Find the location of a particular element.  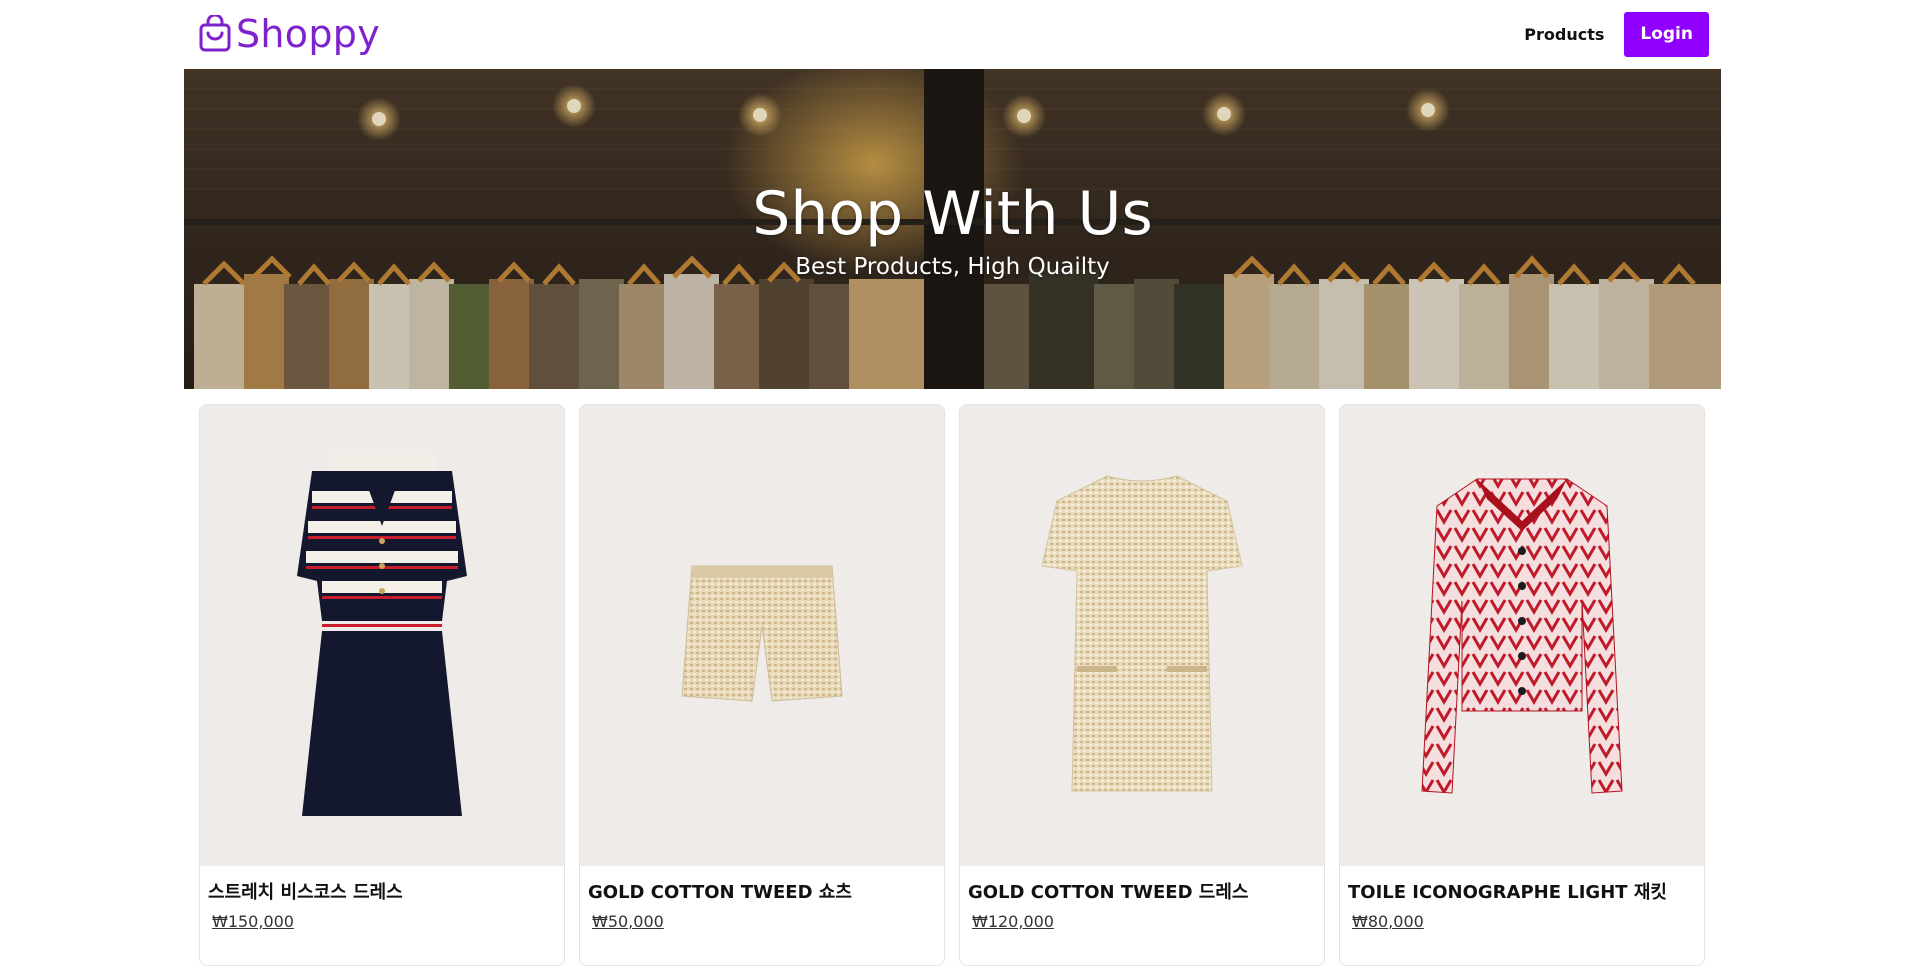

product-price: ₩150,000 is located at coordinates (253, 921).